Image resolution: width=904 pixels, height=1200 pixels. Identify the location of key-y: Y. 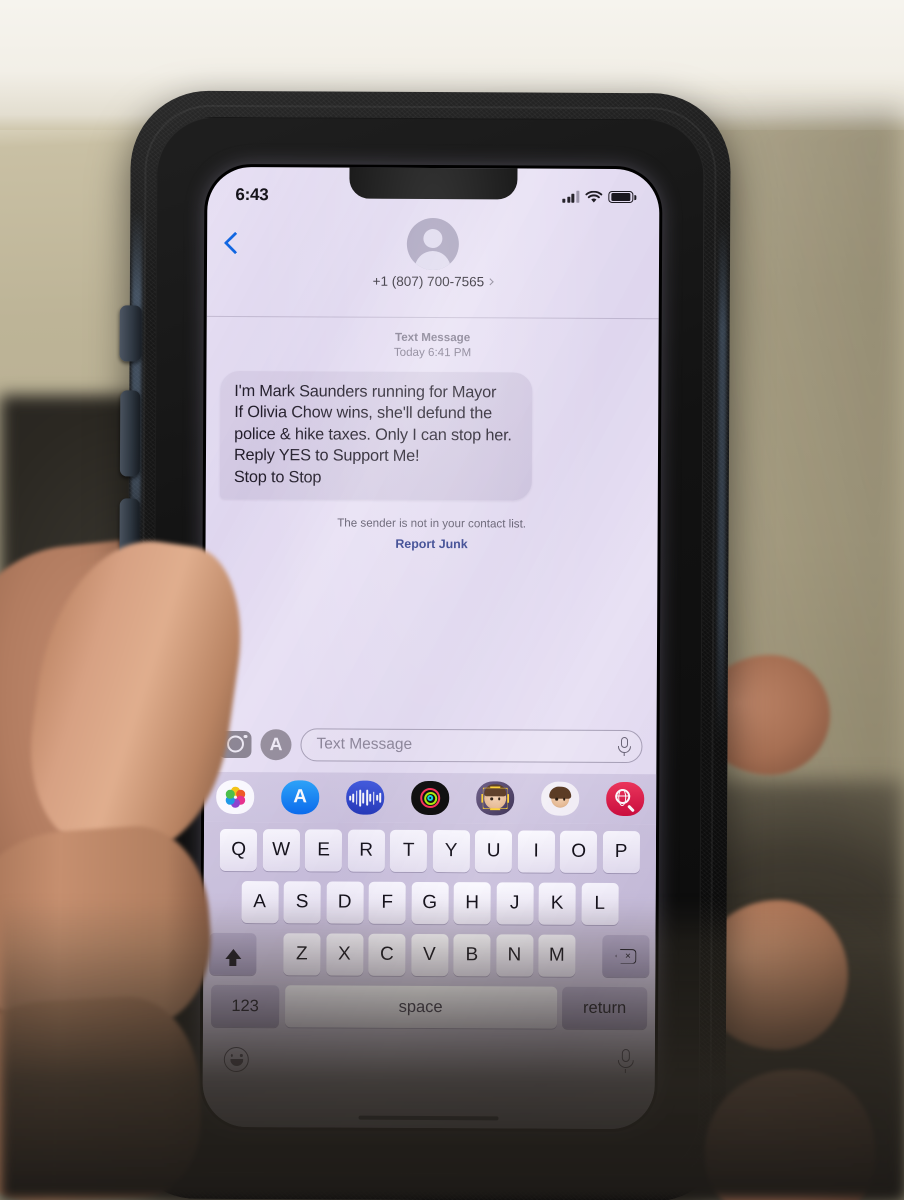
(451, 851).